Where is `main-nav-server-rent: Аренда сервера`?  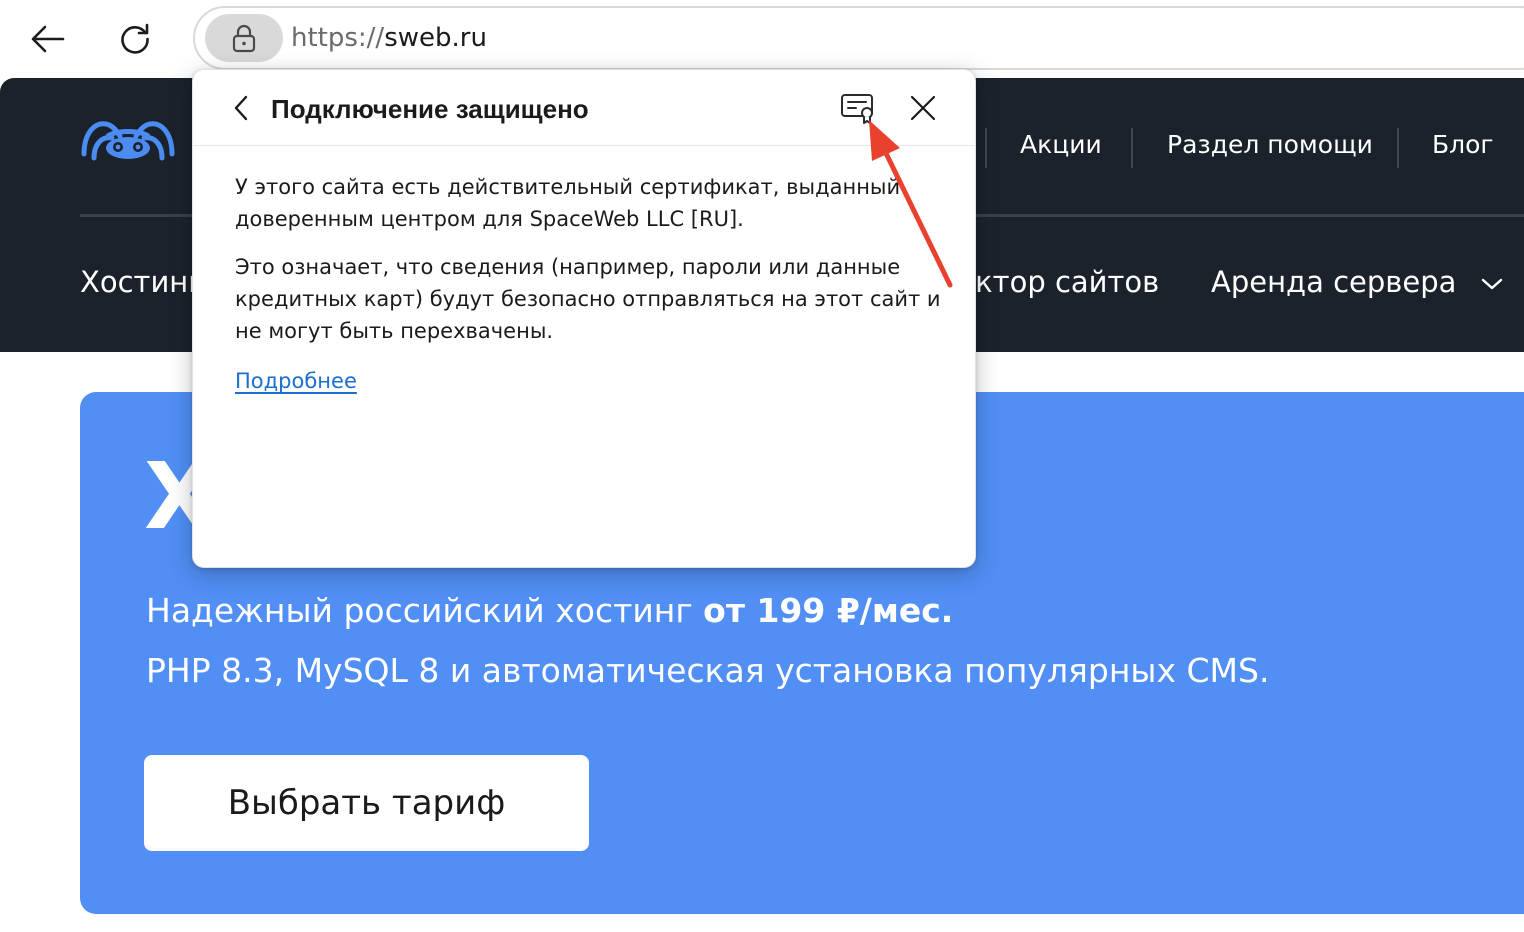 main-nav-server-rent: Аренда сервера is located at coordinates (1357, 282).